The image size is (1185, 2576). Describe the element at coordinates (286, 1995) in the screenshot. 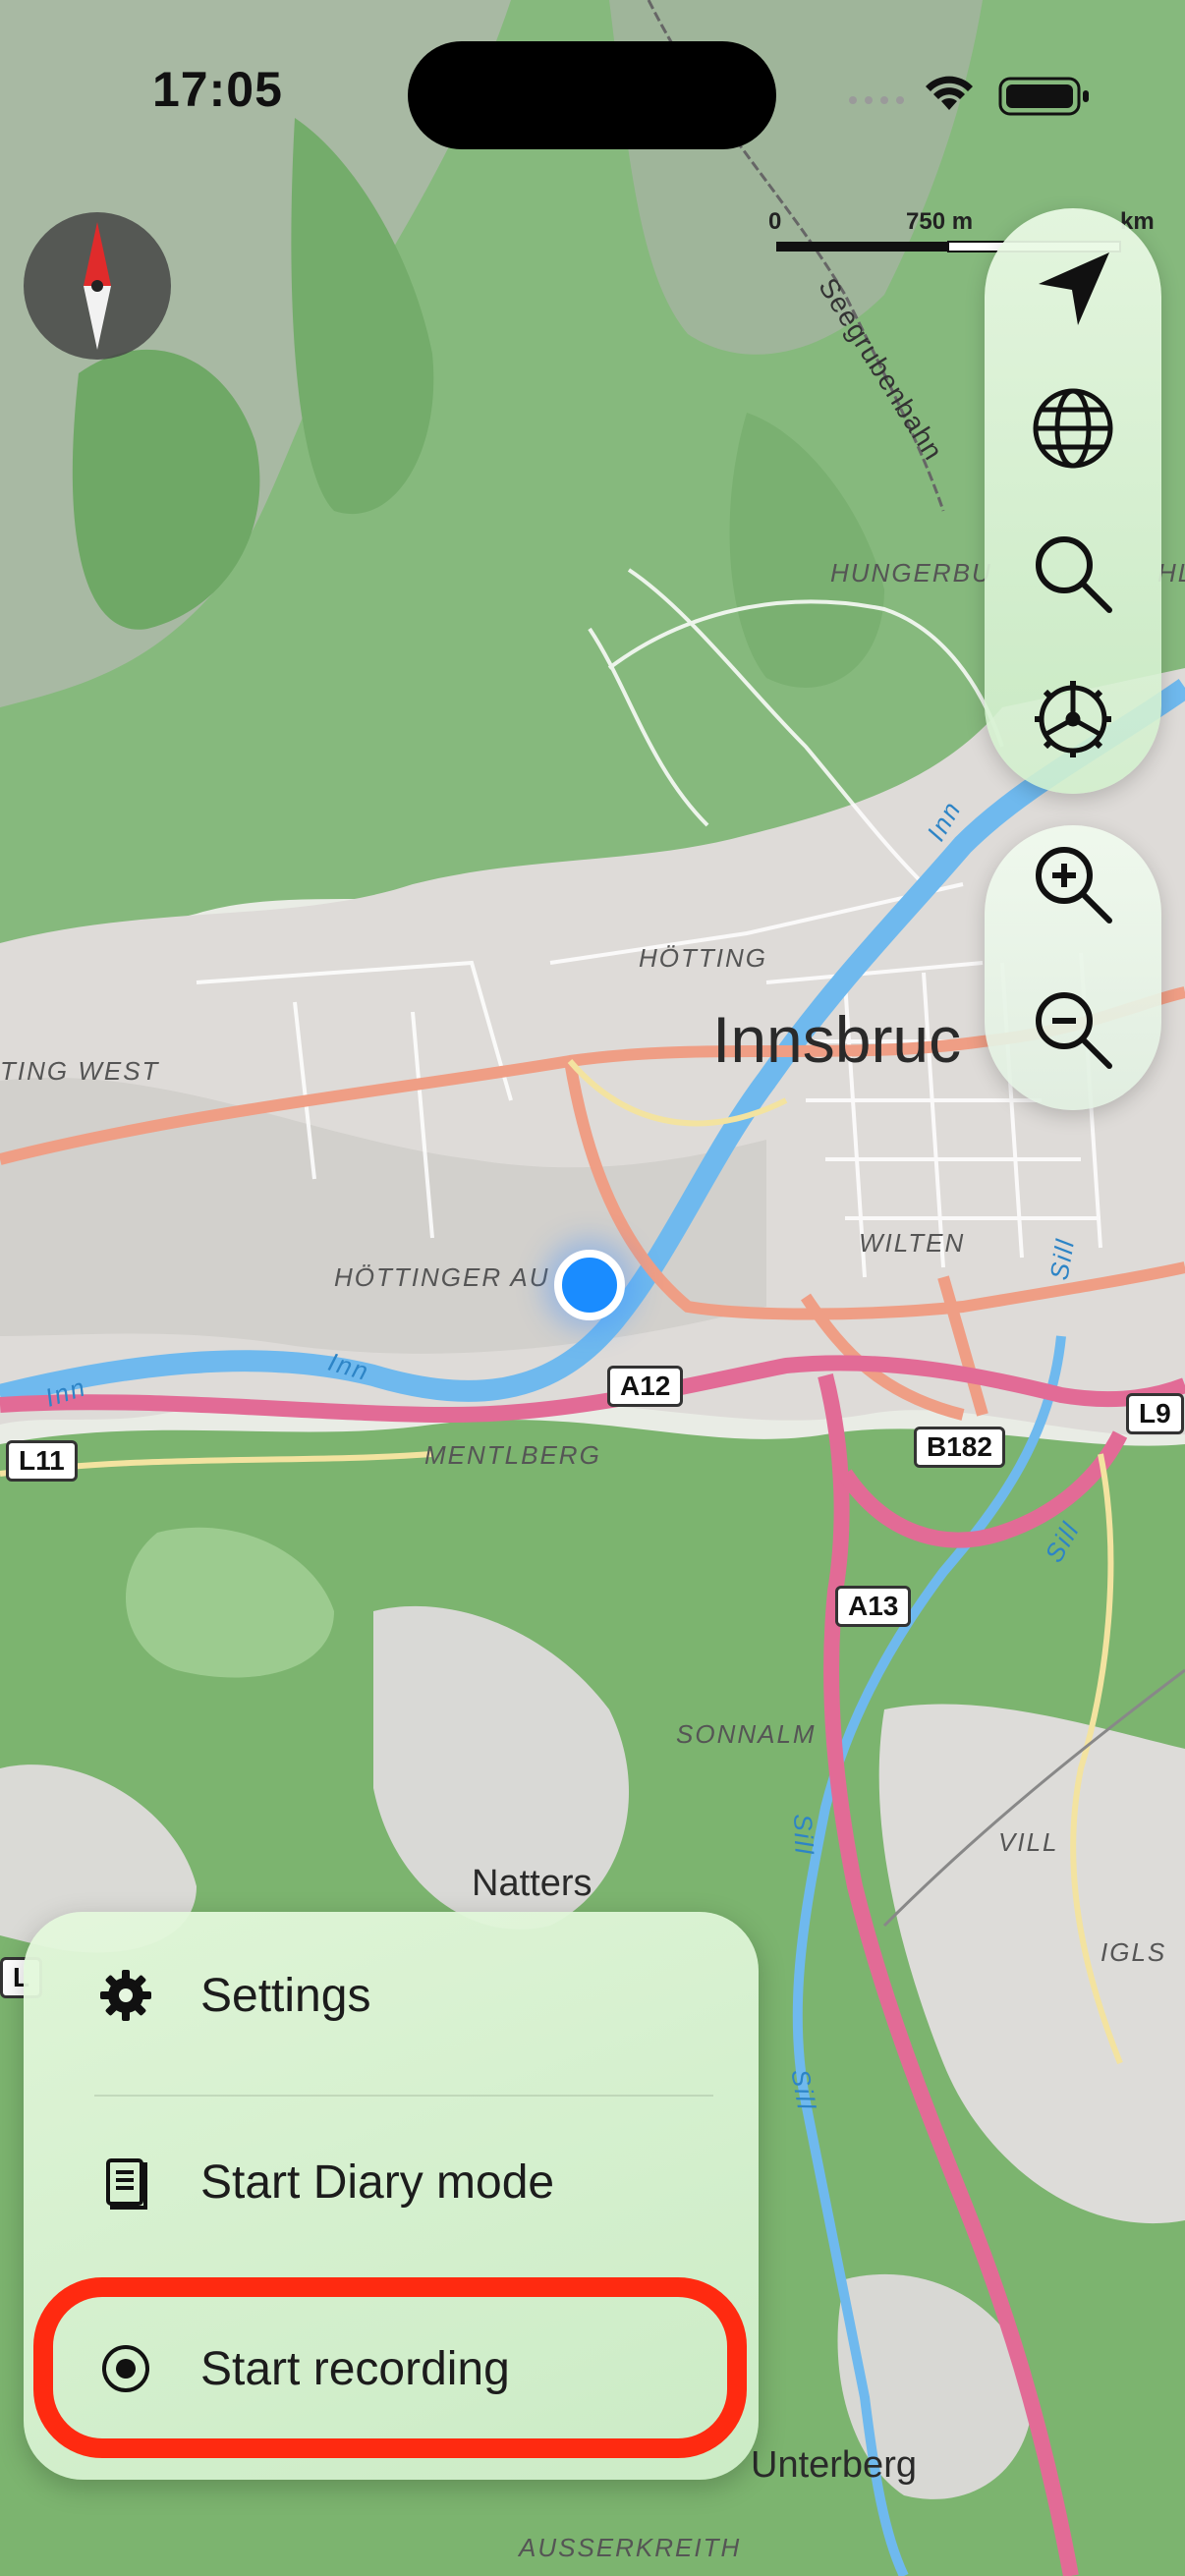

I see `menu-item-label: Settings` at that location.